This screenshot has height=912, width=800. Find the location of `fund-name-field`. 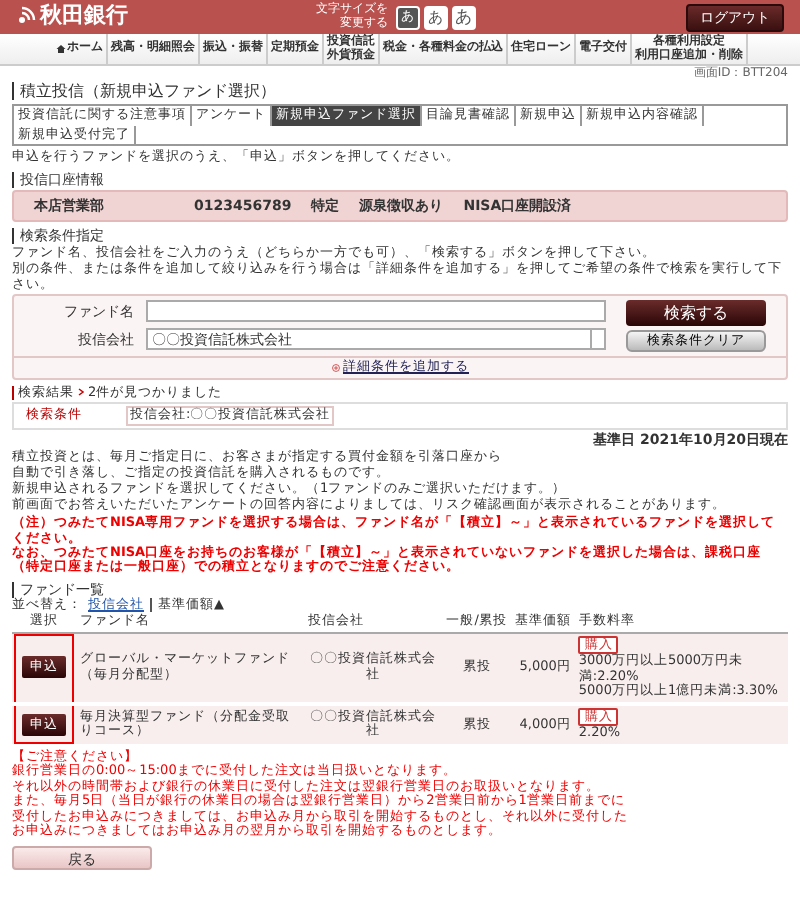

fund-name-field is located at coordinates (376, 311).